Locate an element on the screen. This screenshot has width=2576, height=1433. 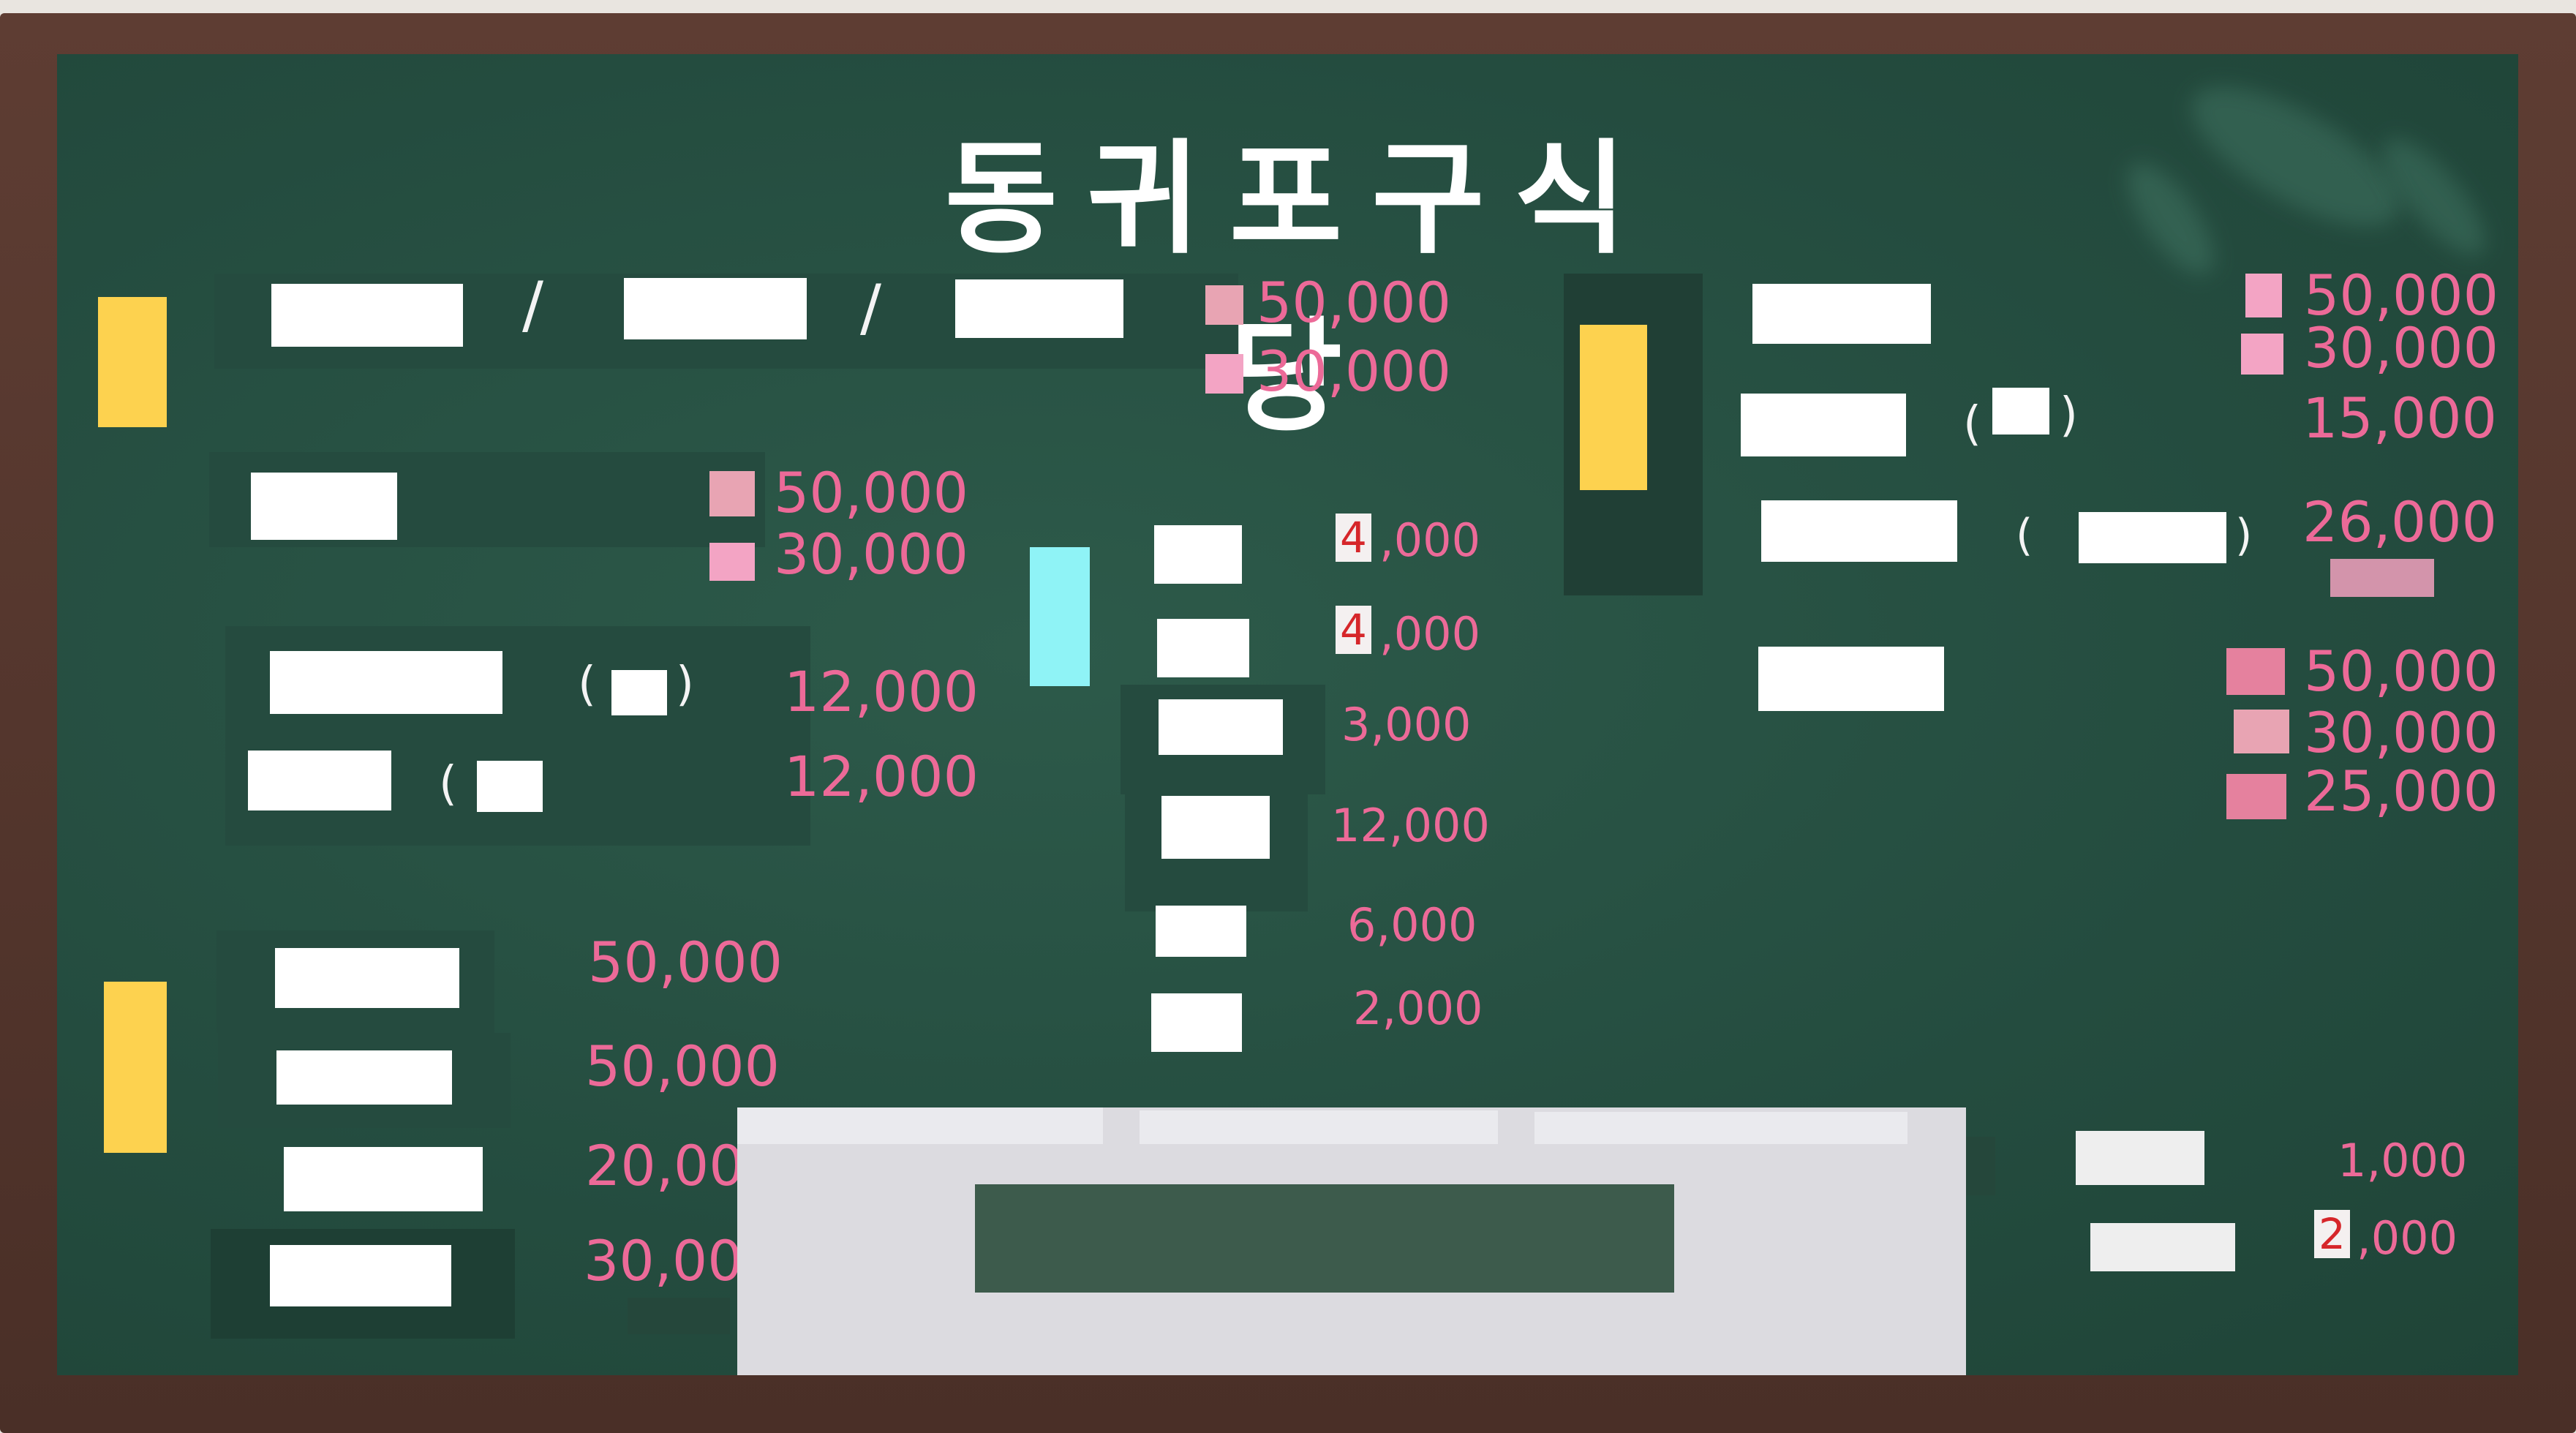
price-text: 6,000 is located at coordinates (1412, 925).